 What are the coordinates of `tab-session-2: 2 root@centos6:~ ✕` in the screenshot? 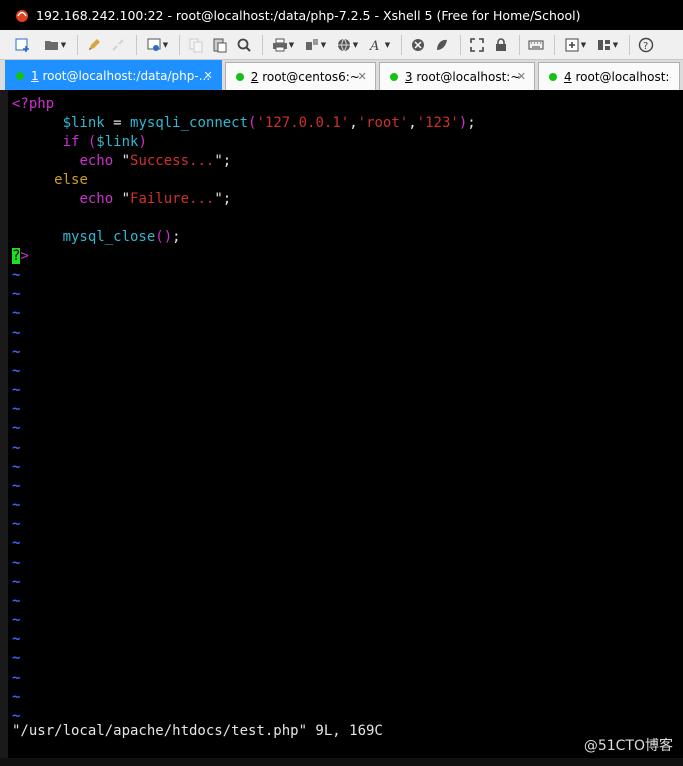 It's located at (300, 76).